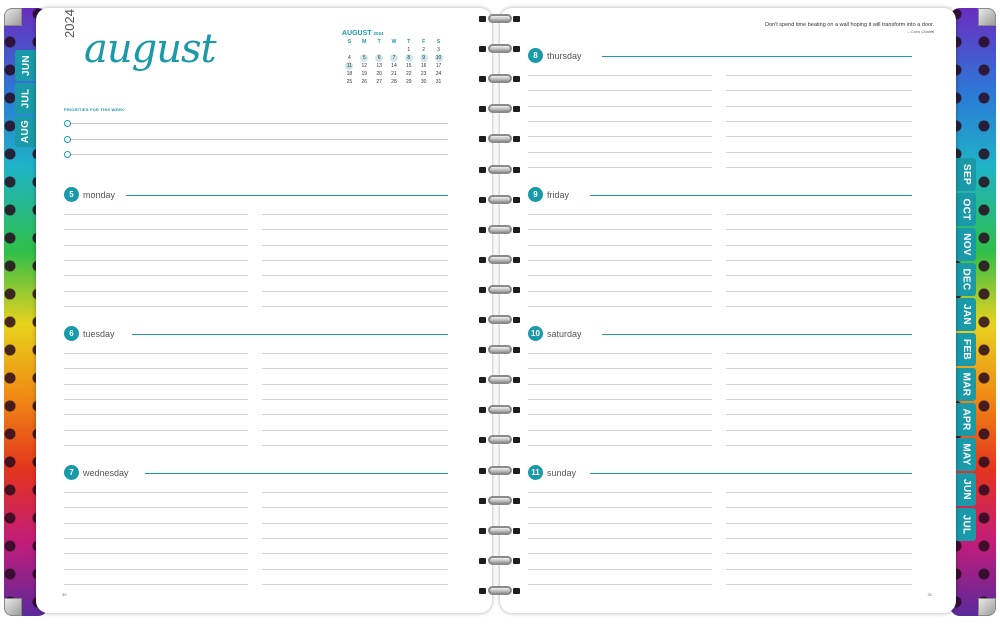 The width and height of the screenshot is (1000, 629). What do you see at coordinates (349, 74) in the screenshot?
I see `calendar-date: 18` at bounding box center [349, 74].